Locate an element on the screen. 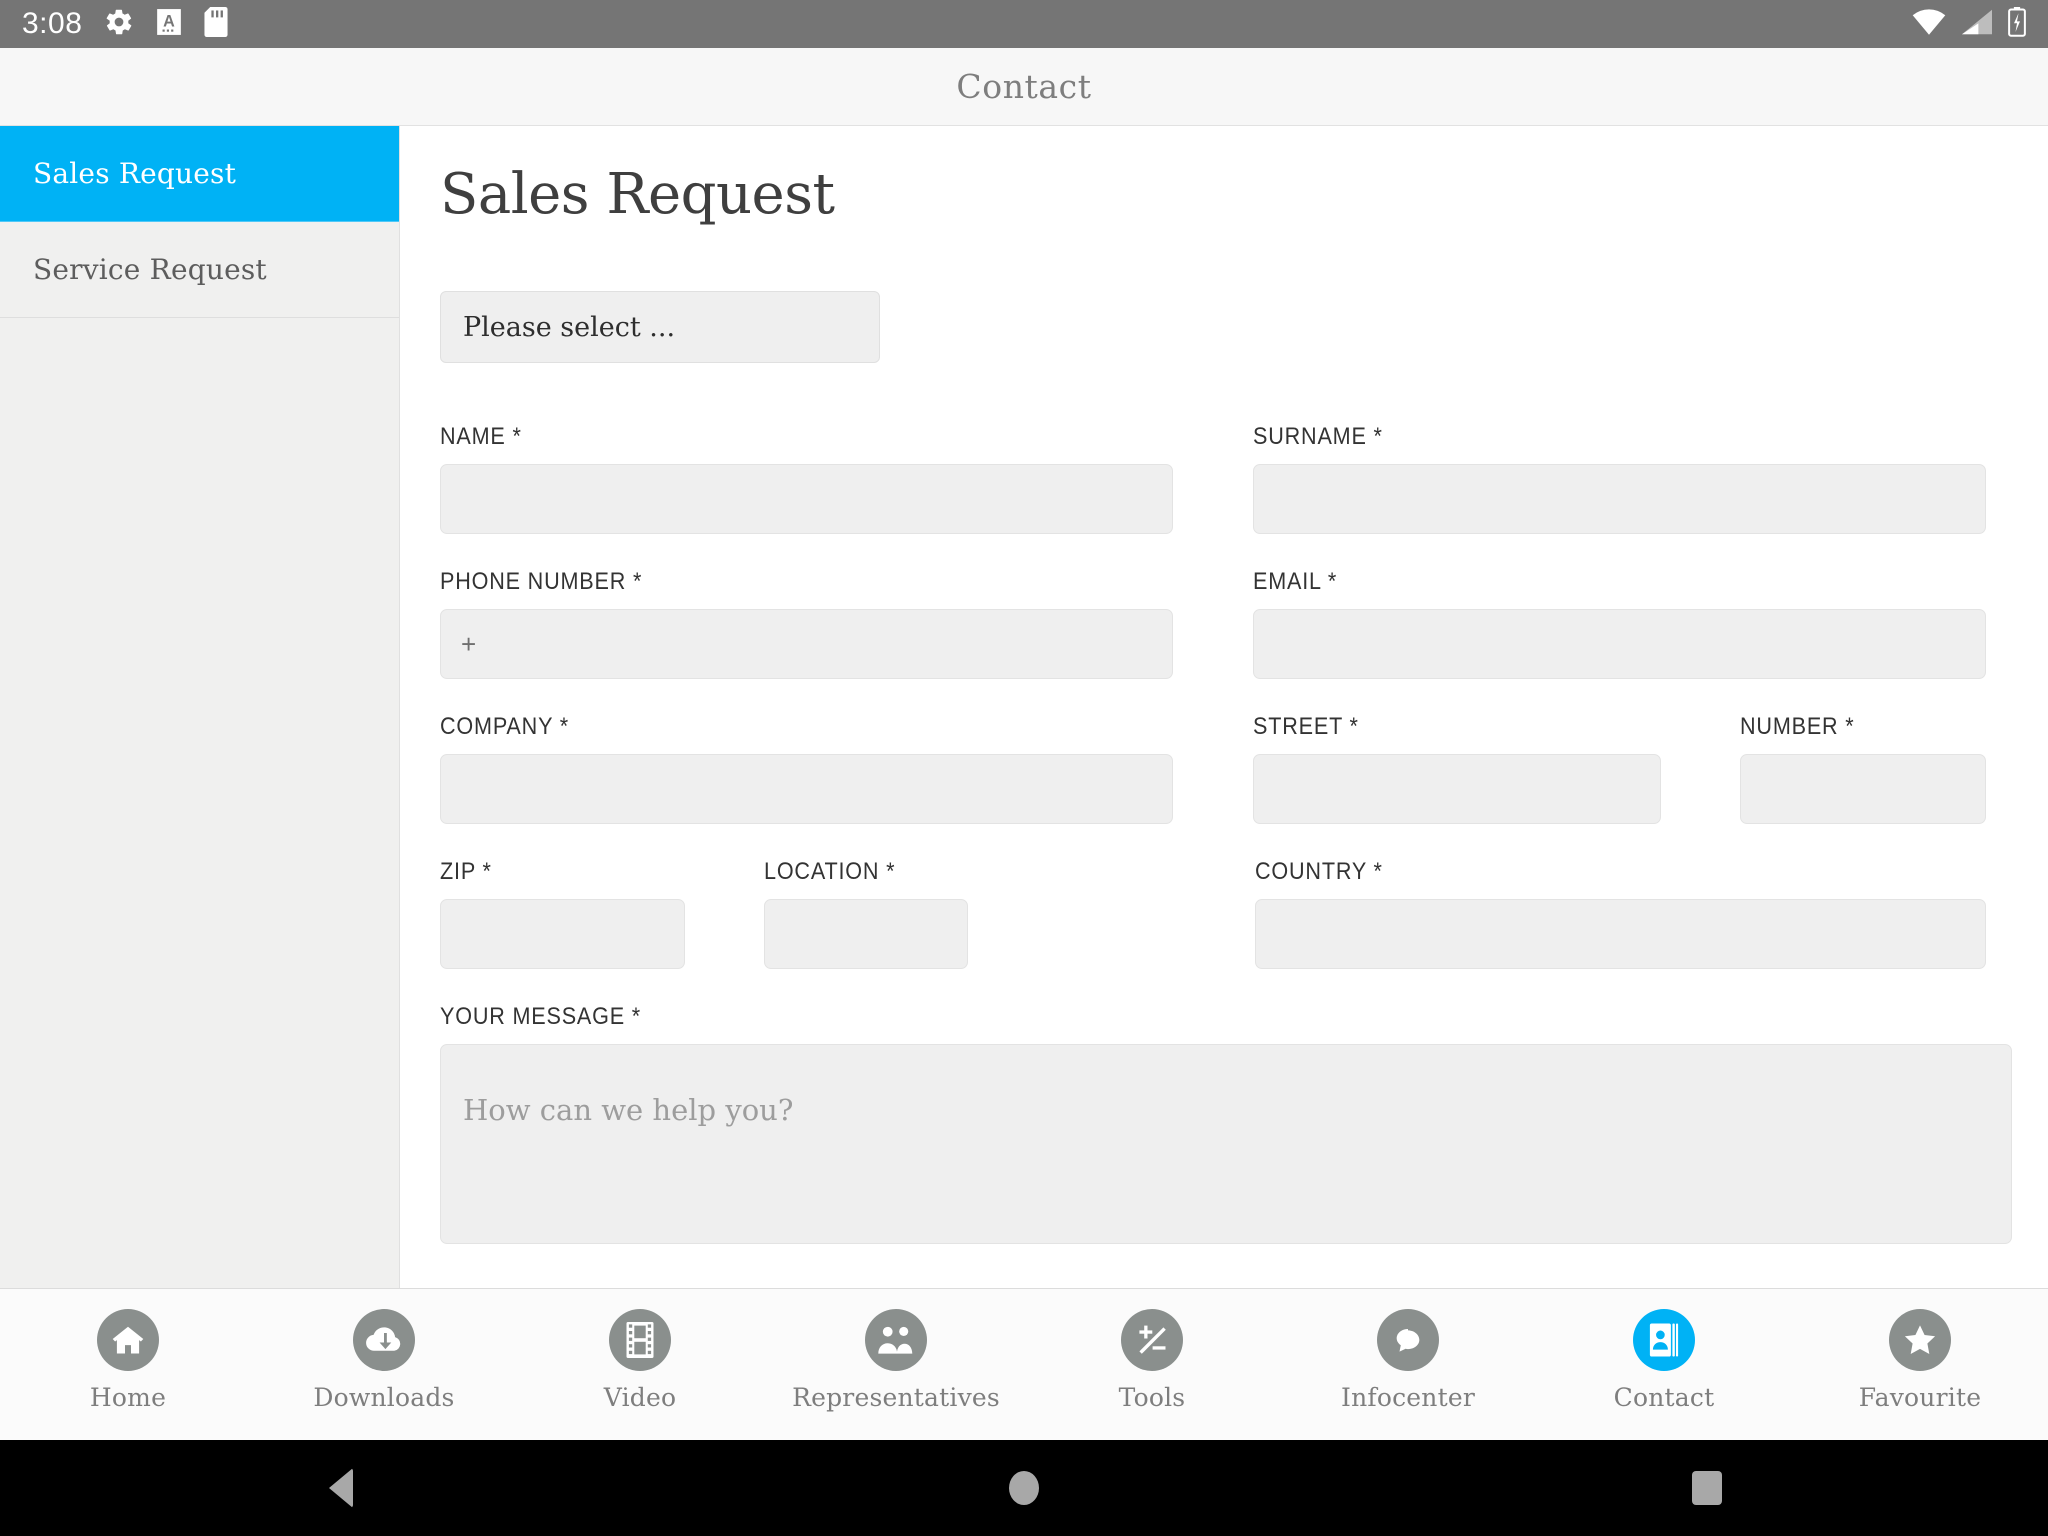  field-street: STREET * is located at coordinates (1457, 768).